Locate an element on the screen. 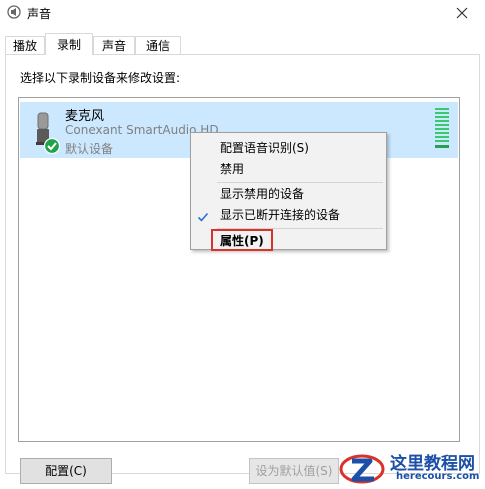 The image size is (485, 489). window-title: 声音 is located at coordinates (39, 14).